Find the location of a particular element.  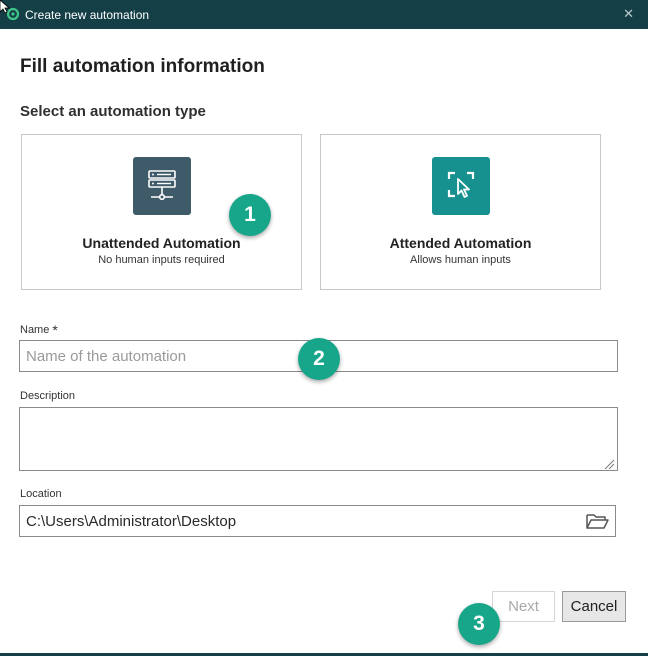

window-titlebar: Create new automation ✕ is located at coordinates (324, 14).